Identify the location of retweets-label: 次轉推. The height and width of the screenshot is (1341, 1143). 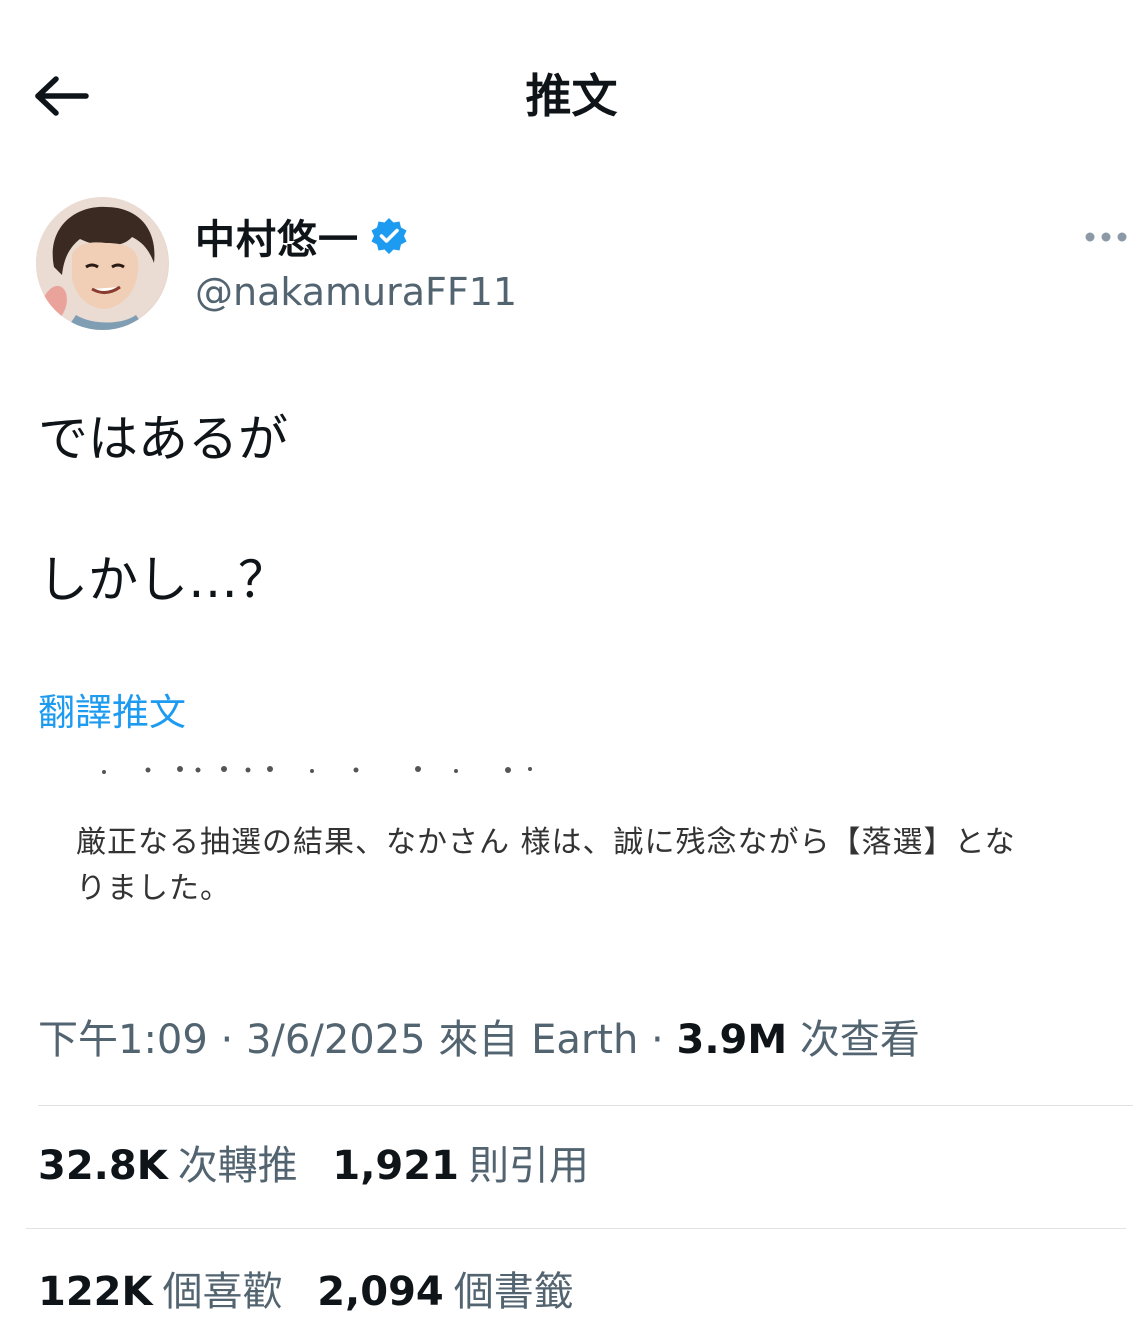
(237, 1166).